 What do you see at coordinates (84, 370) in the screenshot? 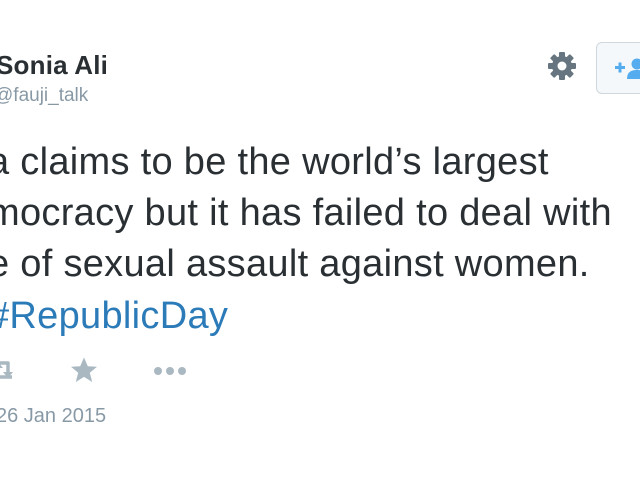
I see `star-icon` at bounding box center [84, 370].